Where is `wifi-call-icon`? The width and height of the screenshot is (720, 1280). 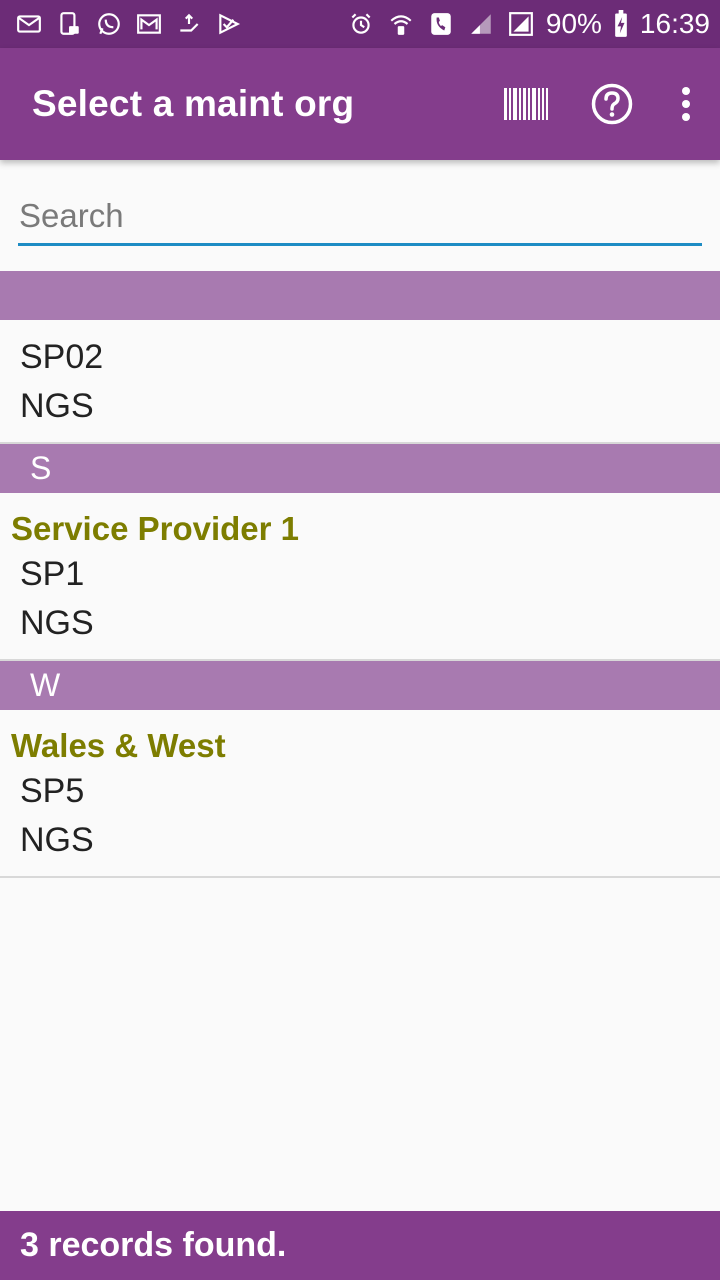
wifi-call-icon is located at coordinates (401, 24).